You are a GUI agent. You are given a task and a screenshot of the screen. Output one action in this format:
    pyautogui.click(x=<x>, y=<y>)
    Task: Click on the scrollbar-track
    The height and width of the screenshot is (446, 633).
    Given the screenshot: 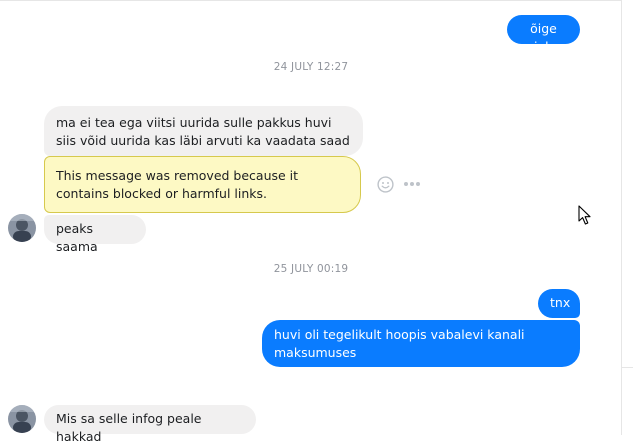 What is the action you would take?
    pyautogui.click(x=627, y=217)
    